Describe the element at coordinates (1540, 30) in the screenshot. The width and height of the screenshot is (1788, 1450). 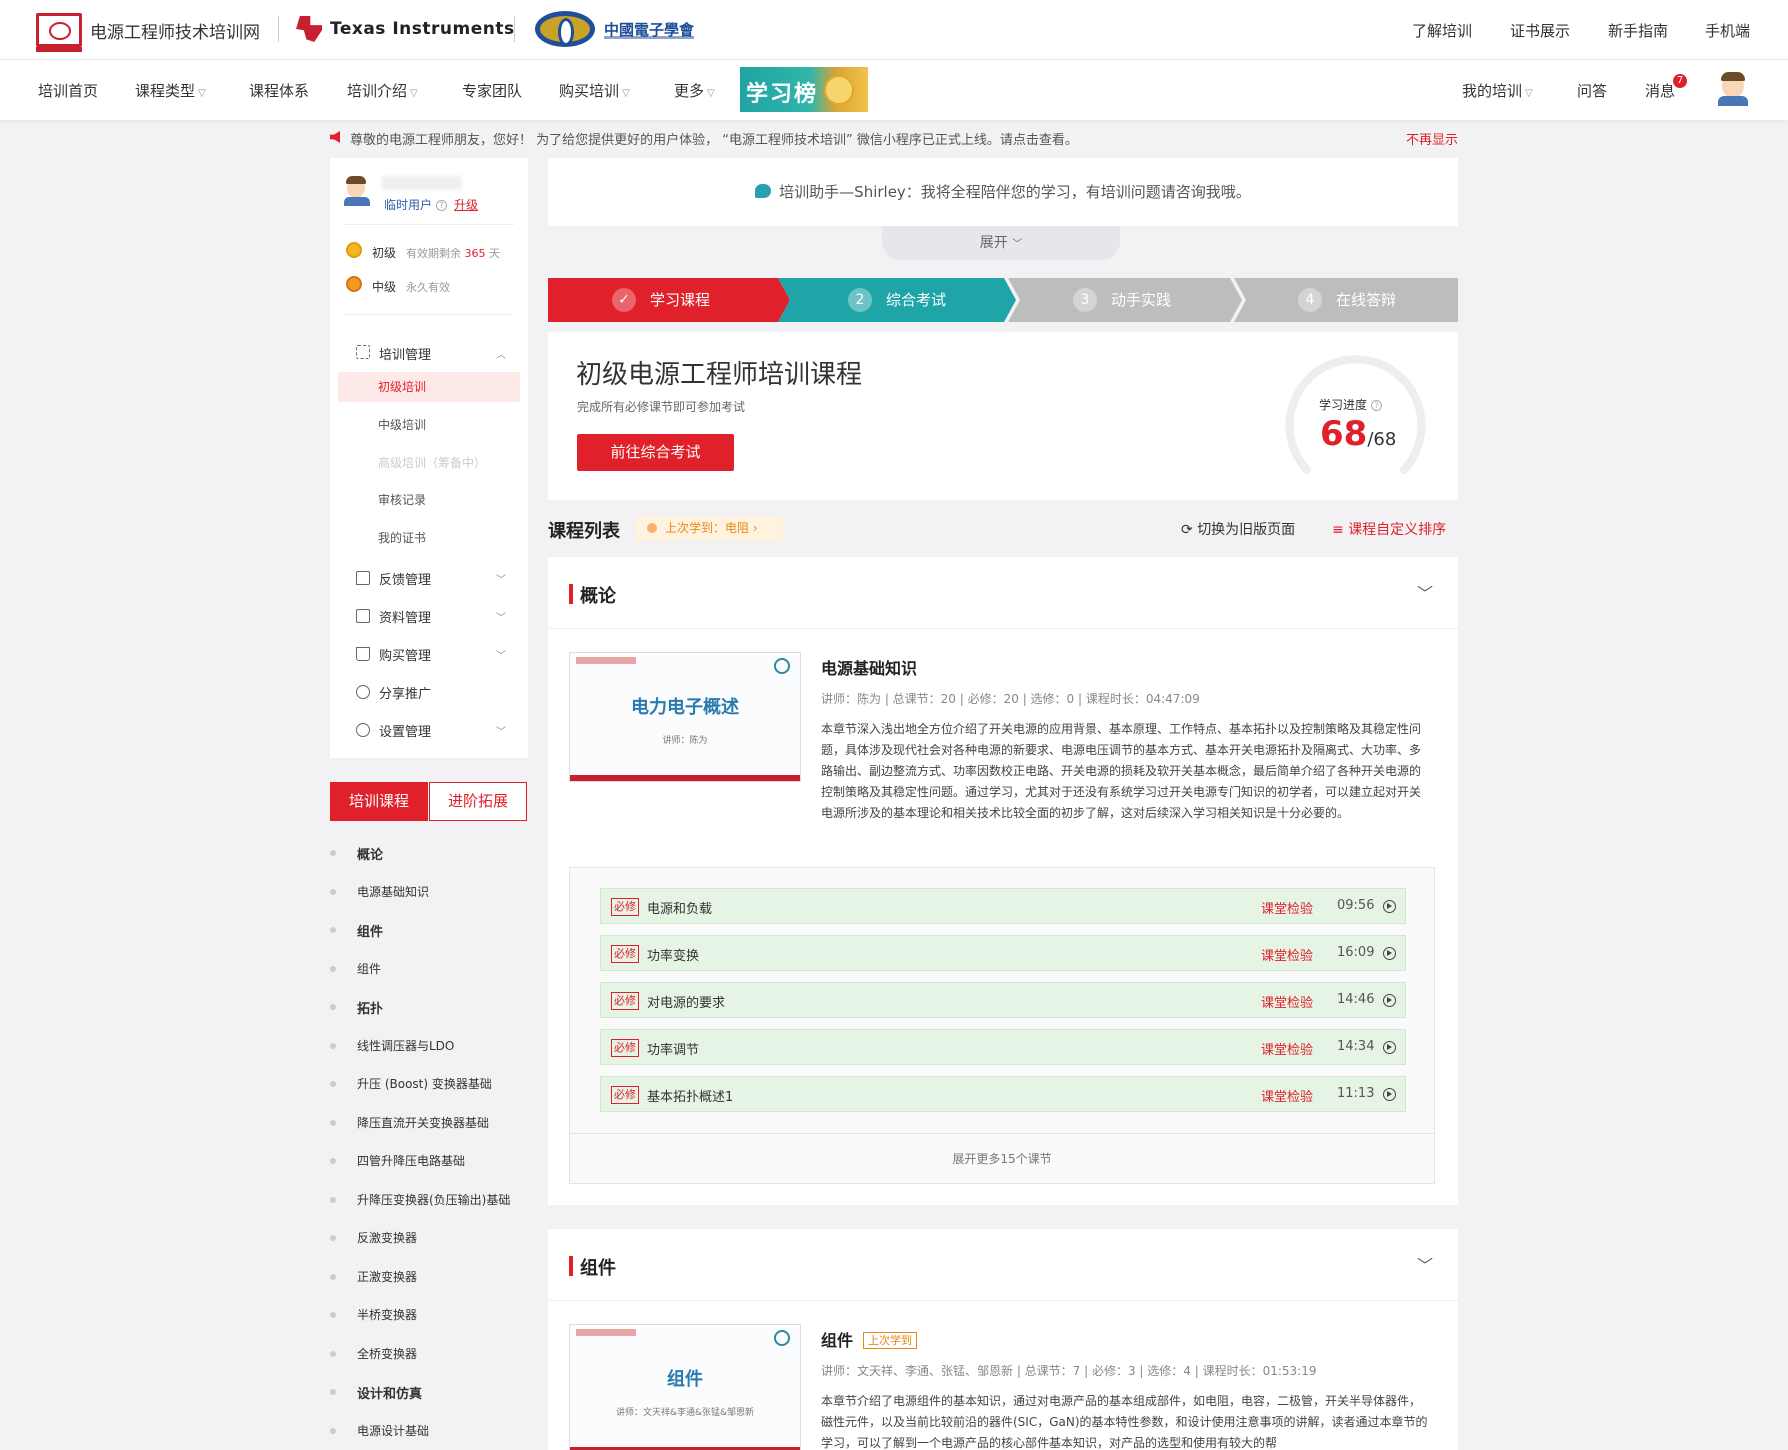
I see `link-certificates: 证书展示` at that location.